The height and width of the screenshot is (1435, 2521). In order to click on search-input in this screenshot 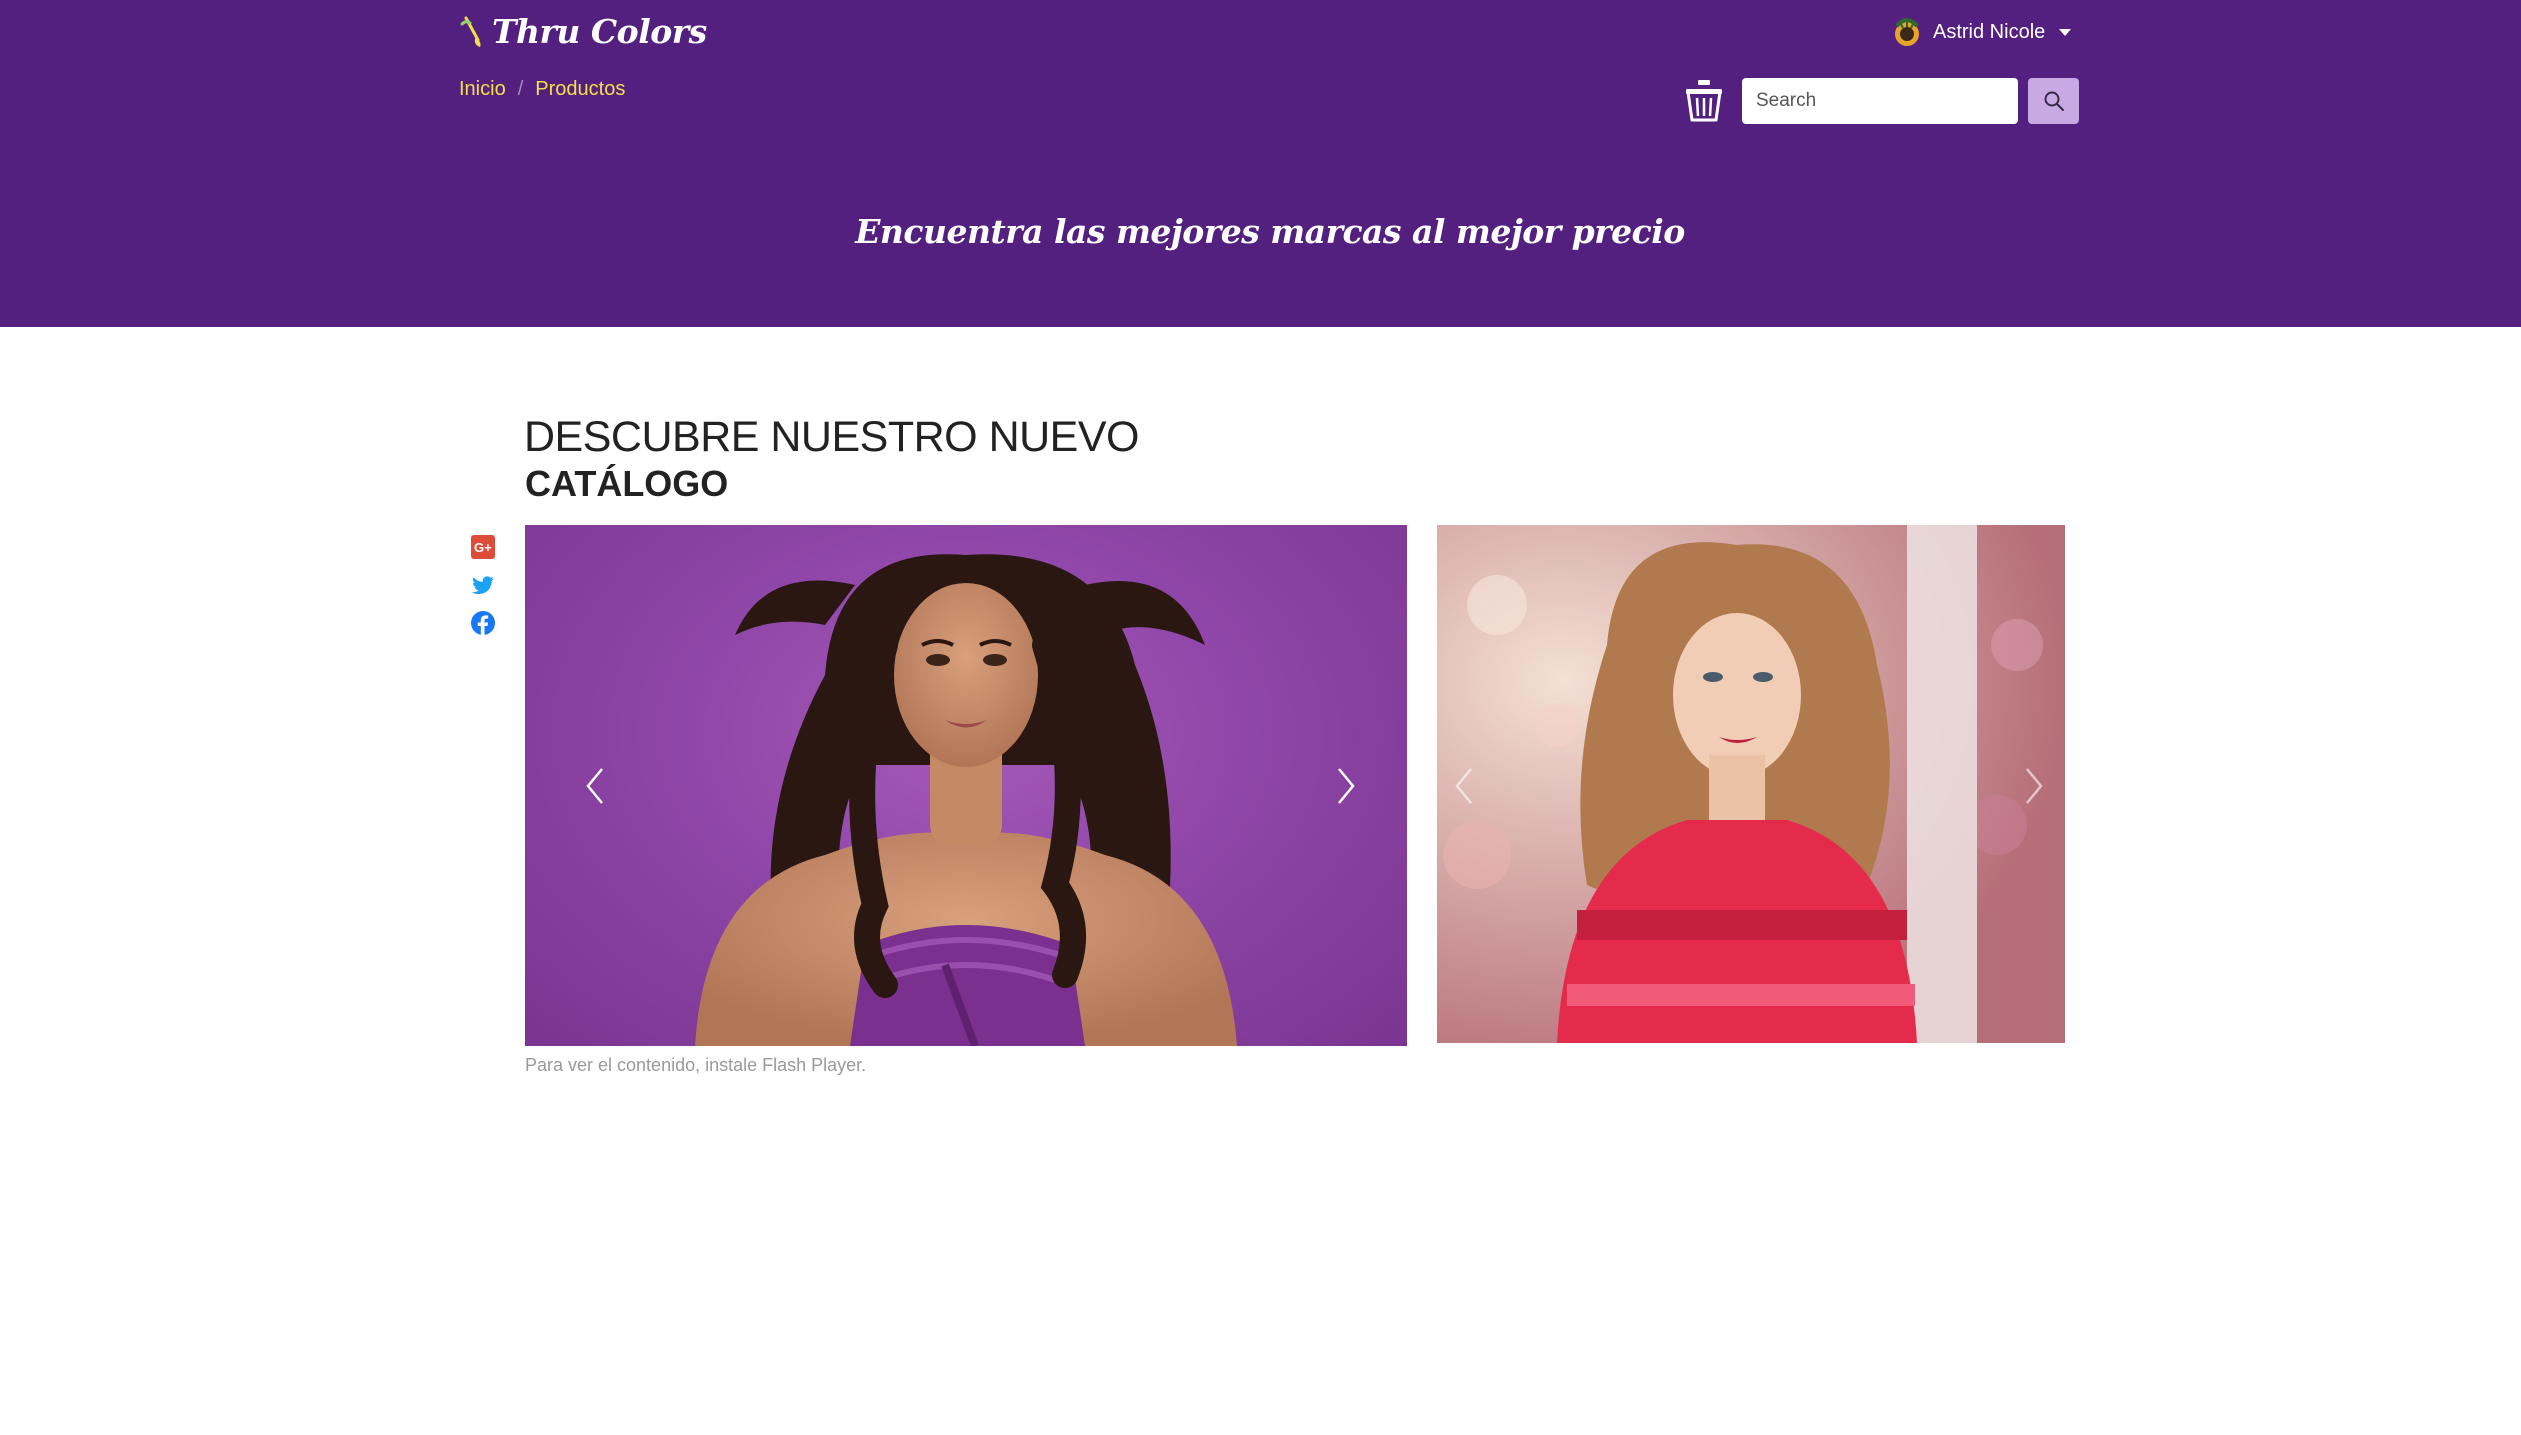, I will do `click(1880, 101)`.